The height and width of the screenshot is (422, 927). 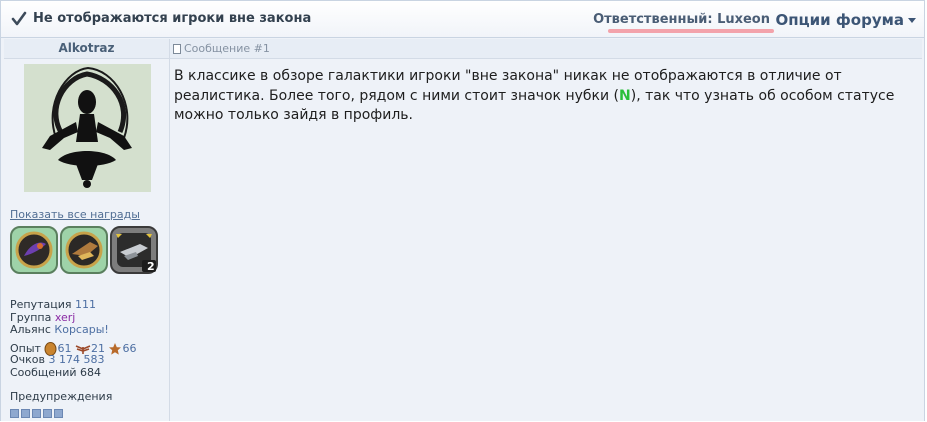 I want to click on thread-title: Не отображаются игроки вне закона, so click(x=172, y=18).